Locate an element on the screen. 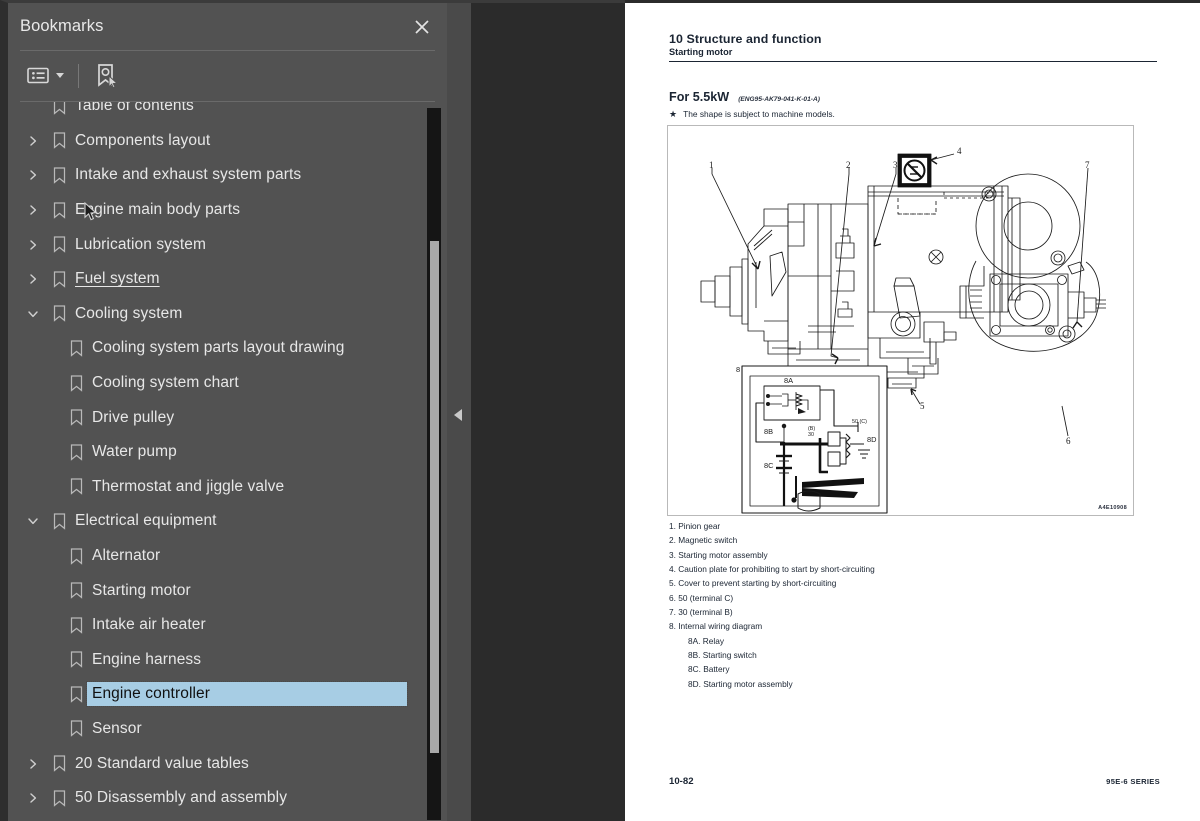 The height and width of the screenshot is (821, 1200). bookmark-label-wrap: Thermostat and jiggle valve is located at coordinates (187, 487).